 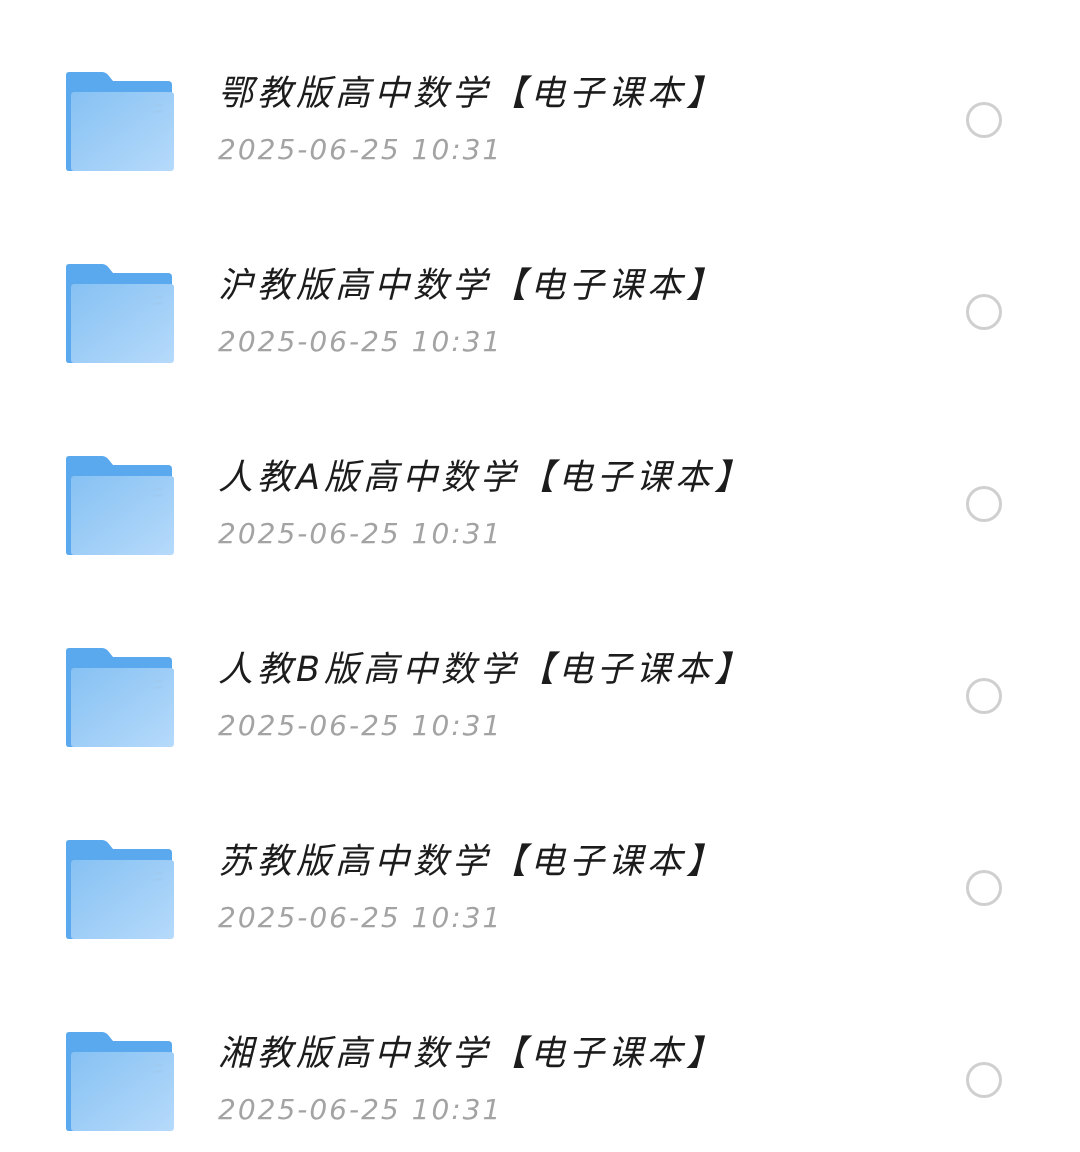 What do you see at coordinates (472, 862) in the screenshot?
I see `file-name: 苏教版高中数学【电子课本】` at bounding box center [472, 862].